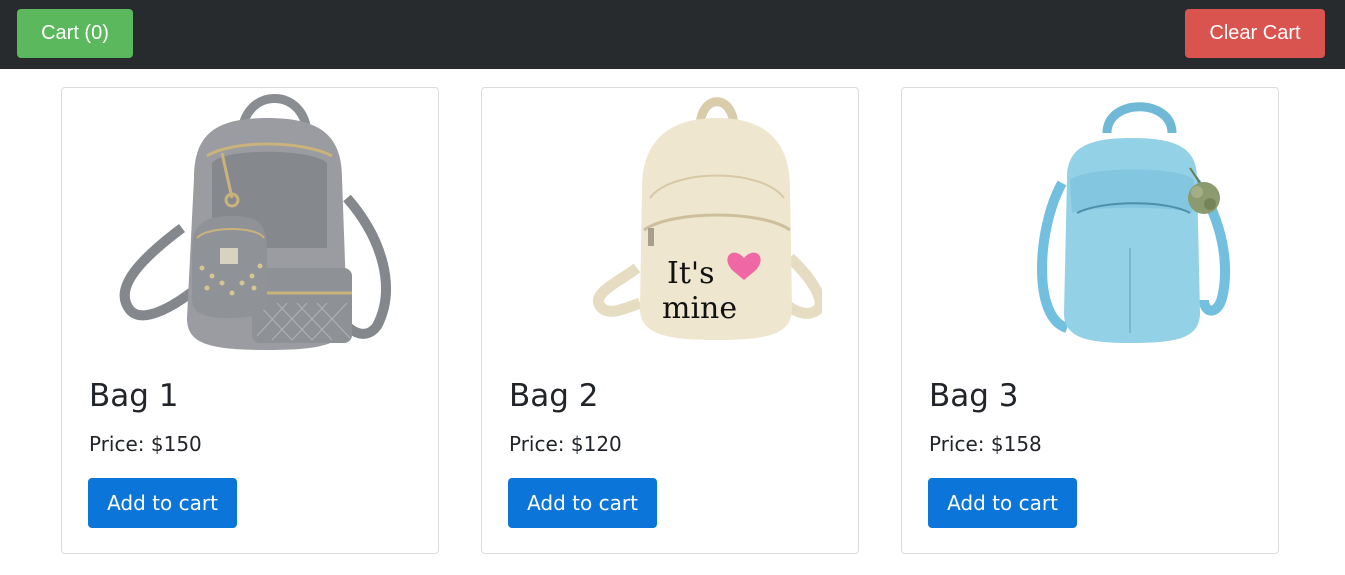 The height and width of the screenshot is (575, 1345). Describe the element at coordinates (672, 34) in the screenshot. I see `navbar: Cart (0) Clear Cart` at that location.